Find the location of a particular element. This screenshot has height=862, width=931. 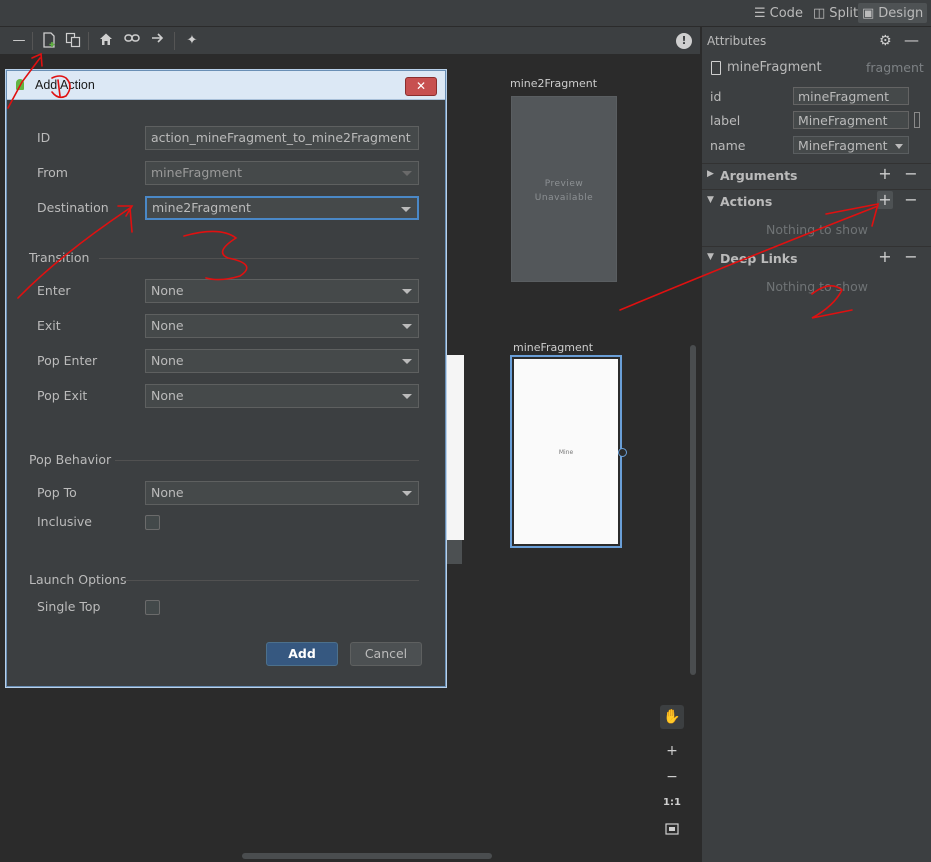

action-id-input: action_mineFragment_to_mine2Fragment is located at coordinates (282, 138).